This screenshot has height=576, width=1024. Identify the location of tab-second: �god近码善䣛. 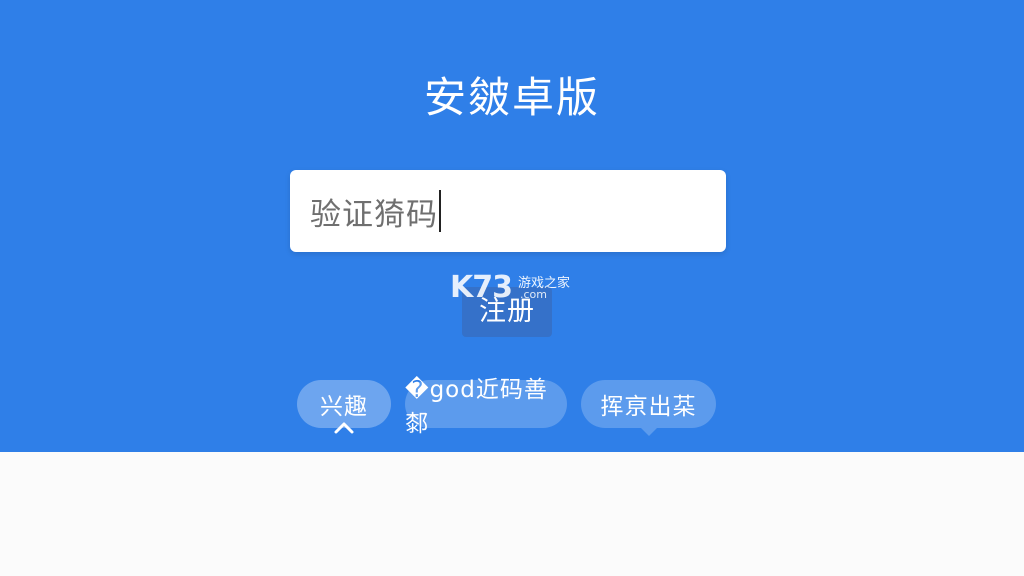
(486, 407).